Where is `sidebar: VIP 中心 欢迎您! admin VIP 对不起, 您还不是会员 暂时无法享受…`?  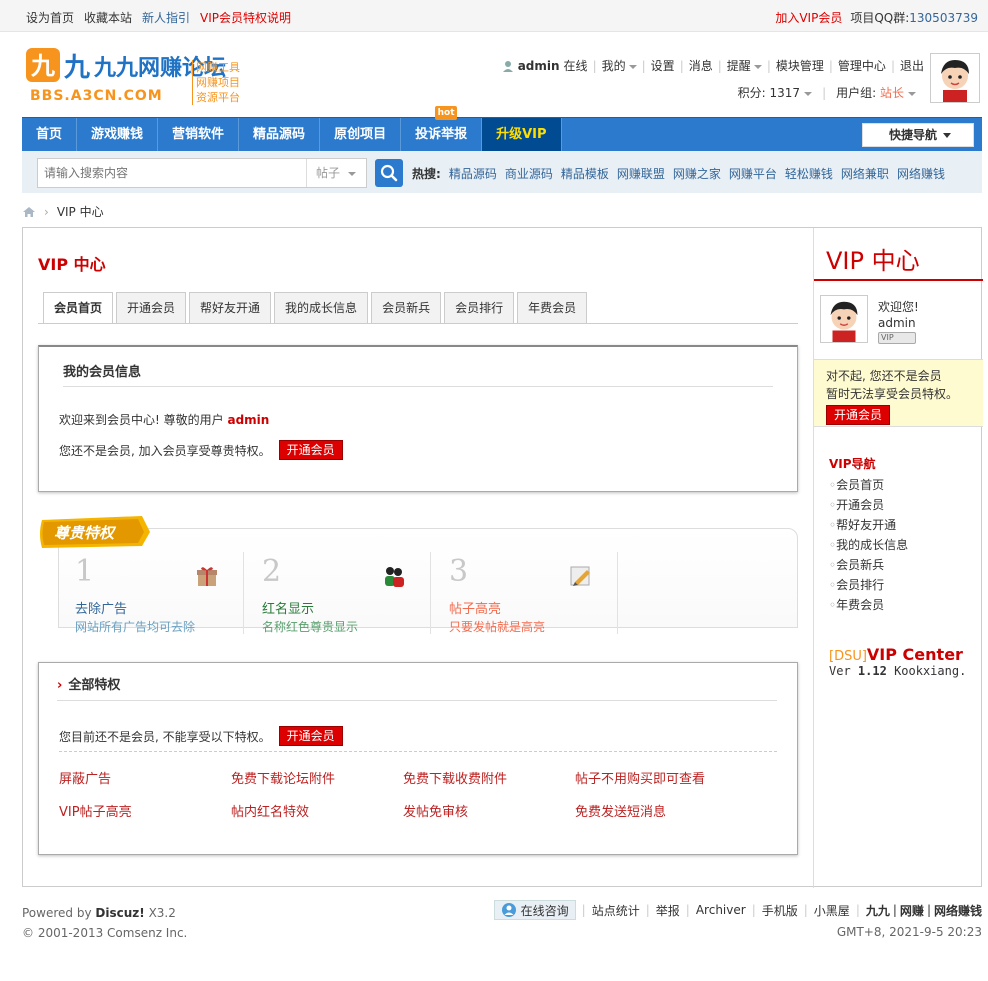 sidebar: VIP 中心 欢迎您! admin VIP 对不起, 您还不是会员 暂时无法享受… is located at coordinates (898, 558).